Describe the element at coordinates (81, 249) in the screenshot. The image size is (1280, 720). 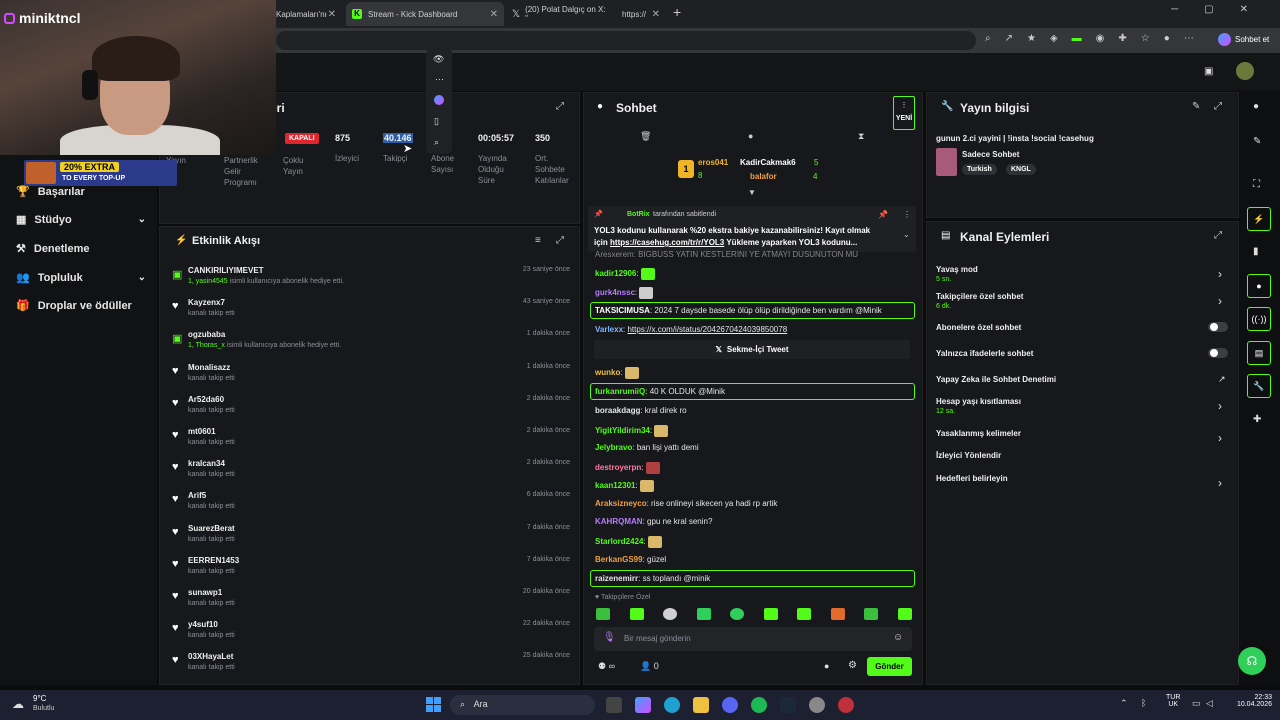
I see `sidebar-item-denetleme: ⚒ Denetleme` at that location.